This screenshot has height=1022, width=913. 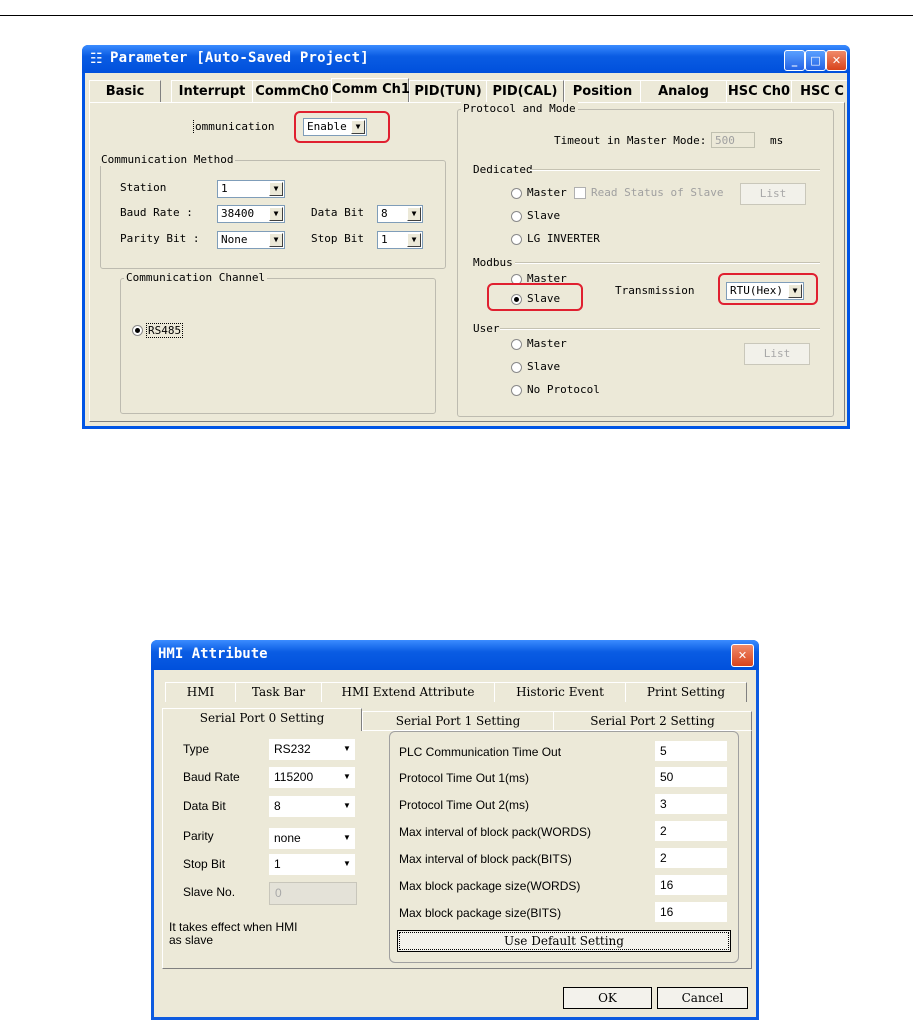 I want to click on parity-bit-value: None, so click(x=234, y=239).